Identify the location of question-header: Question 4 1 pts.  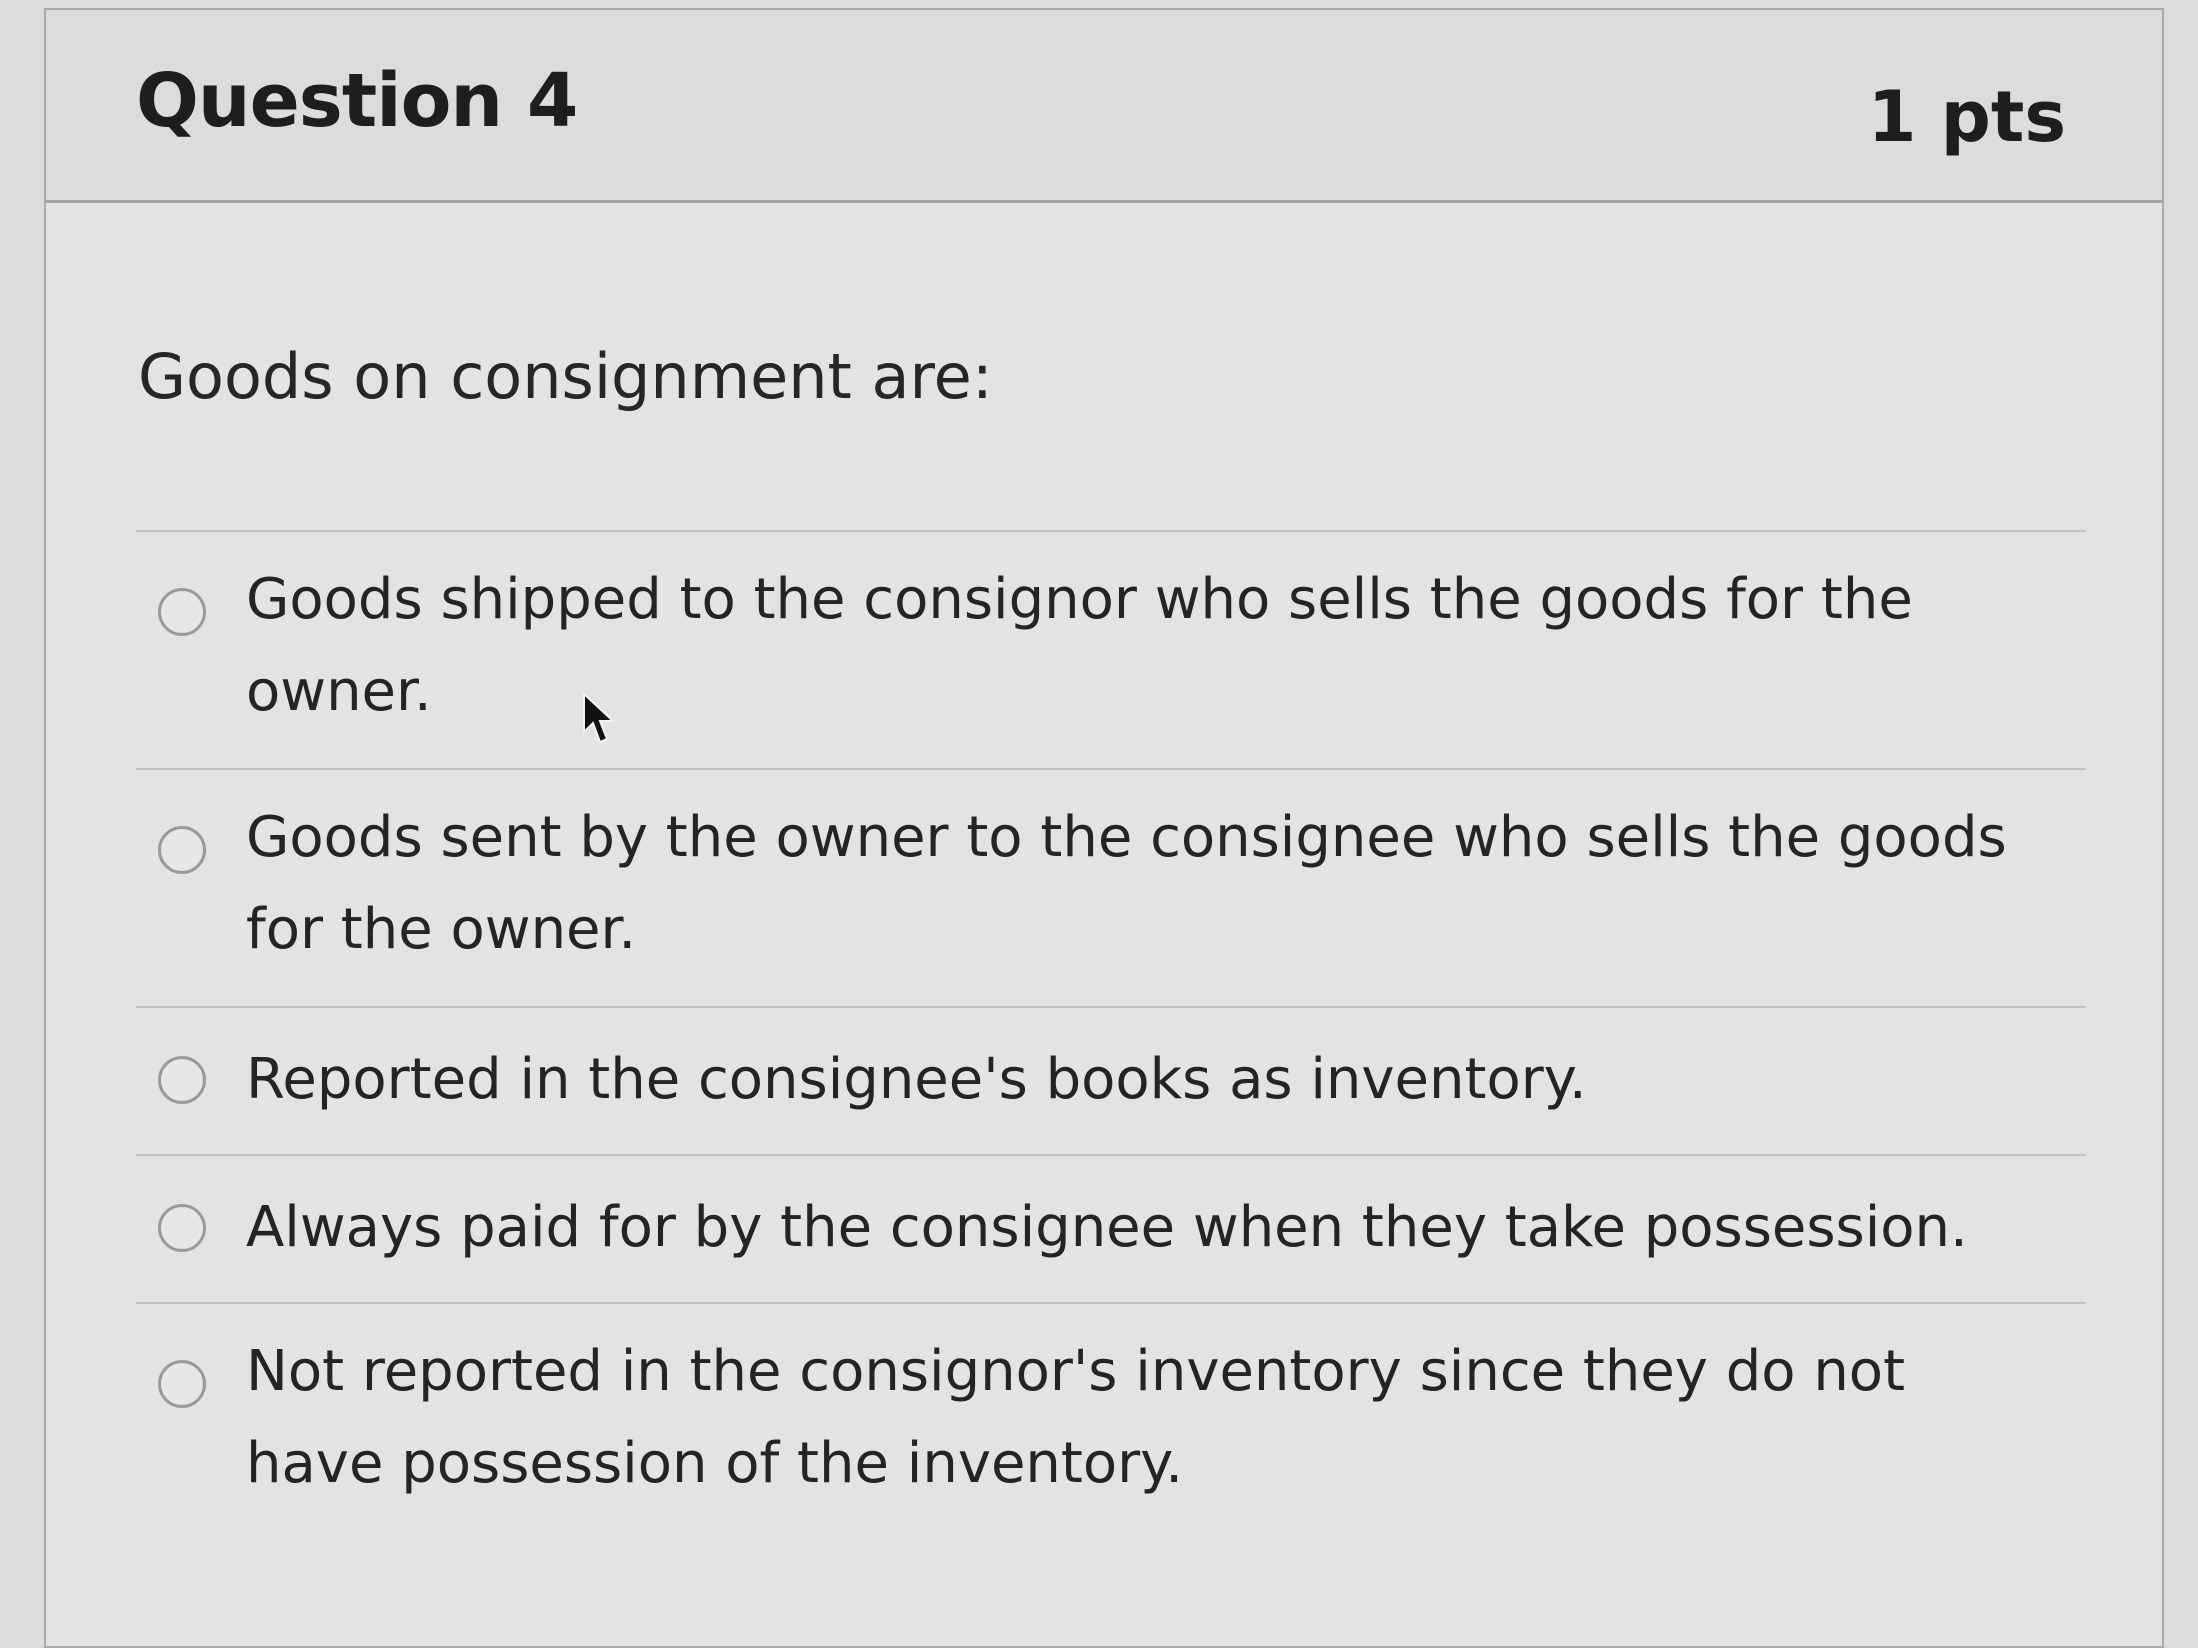
(1104, 106).